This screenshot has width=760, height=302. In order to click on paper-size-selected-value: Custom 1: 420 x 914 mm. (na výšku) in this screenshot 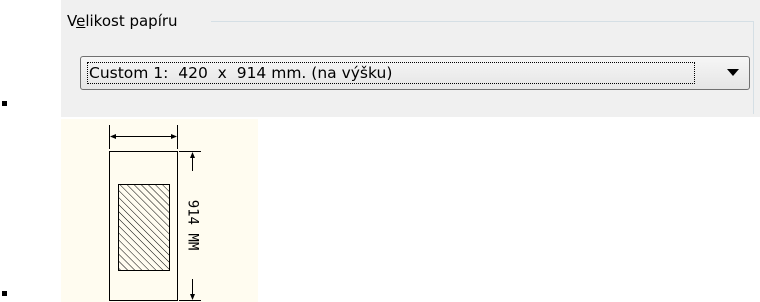, I will do `click(391, 73)`.